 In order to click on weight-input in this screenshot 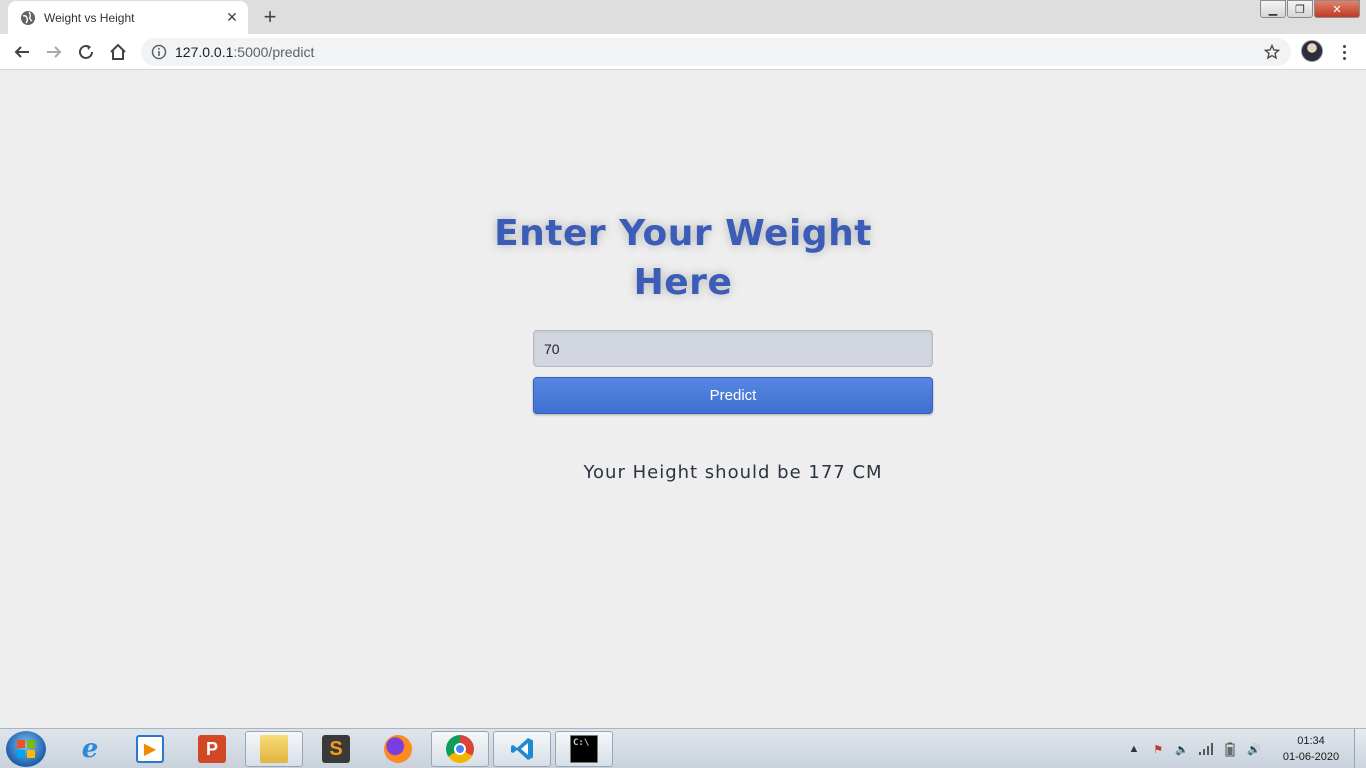, I will do `click(733, 348)`.